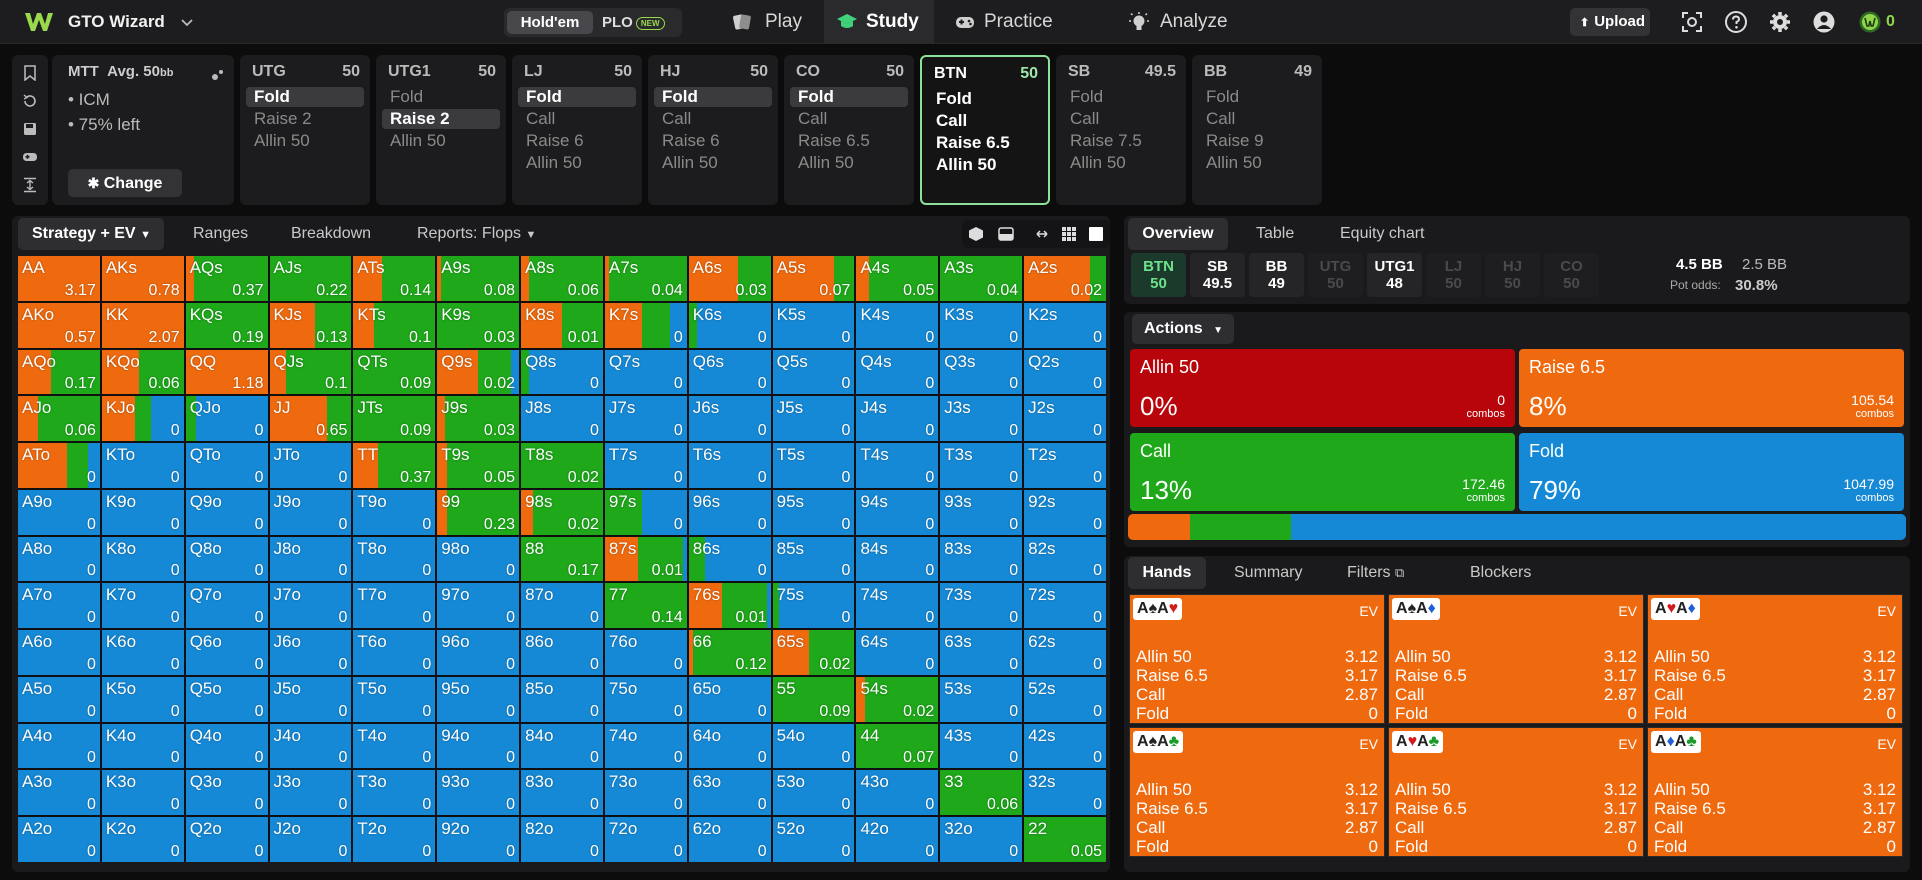  I want to click on hand-cell: 82o 0, so click(562, 839).